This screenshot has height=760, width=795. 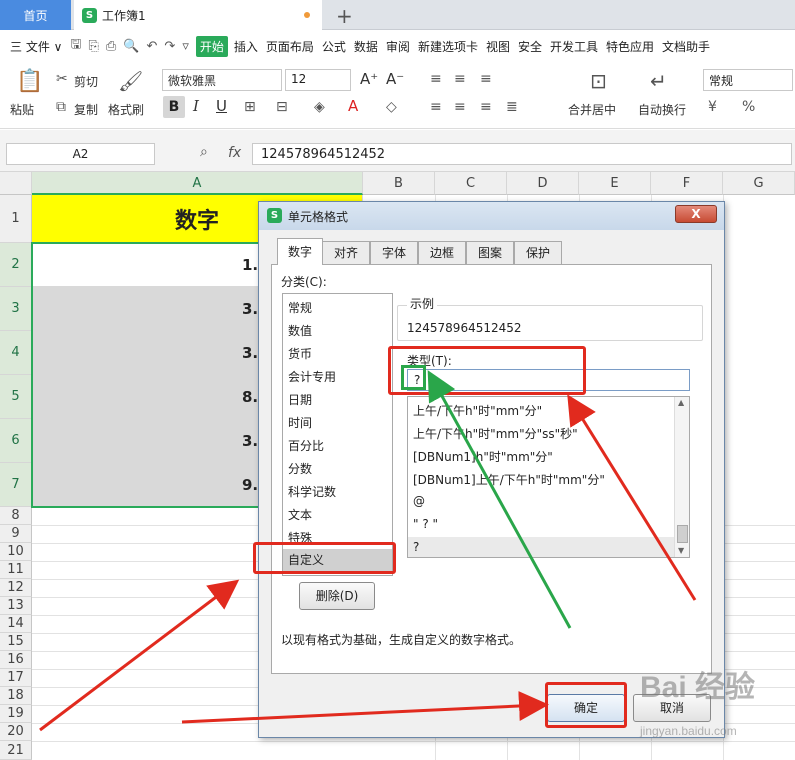 I want to click on row-header: 21, so click(x=16, y=750).